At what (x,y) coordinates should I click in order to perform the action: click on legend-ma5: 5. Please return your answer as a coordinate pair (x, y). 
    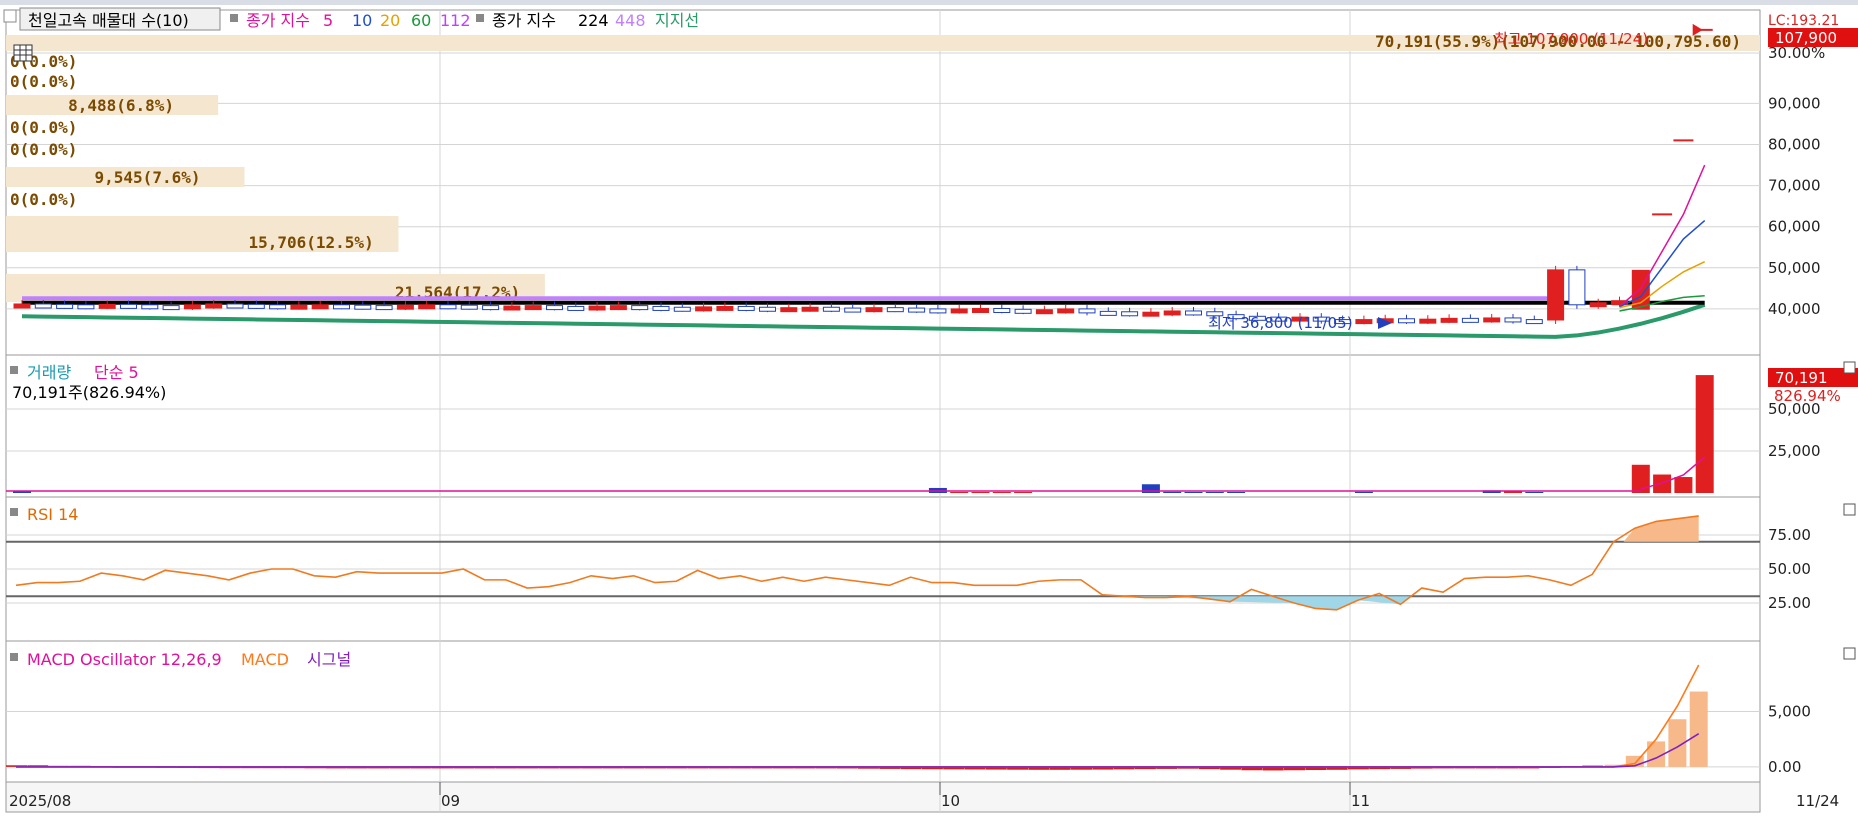
    Looking at the image, I should click on (328, 20).